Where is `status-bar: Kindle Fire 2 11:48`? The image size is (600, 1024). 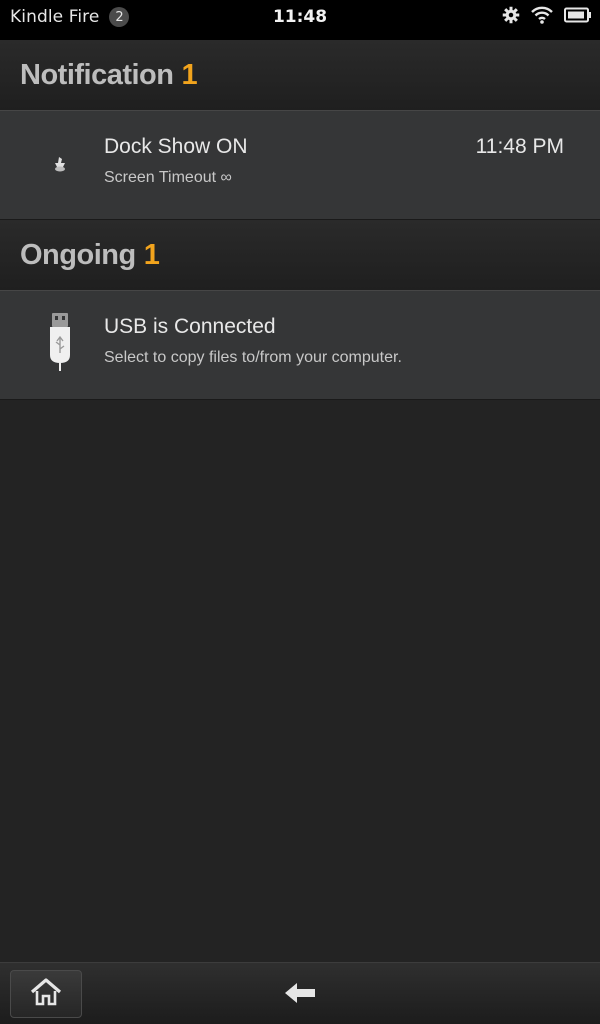
status-bar: Kindle Fire 2 11:48 is located at coordinates (300, 20).